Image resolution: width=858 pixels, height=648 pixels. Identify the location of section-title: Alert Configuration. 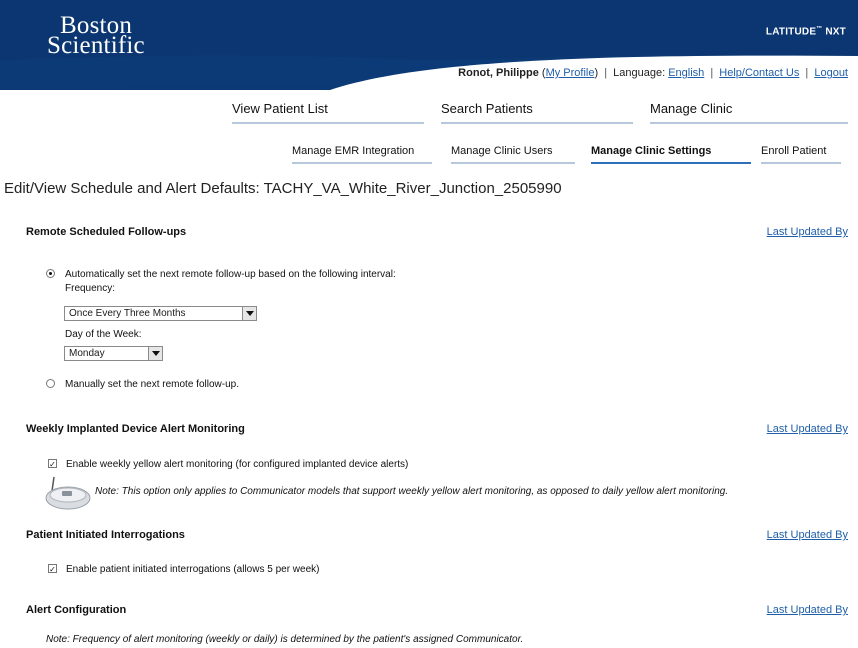
(76, 610).